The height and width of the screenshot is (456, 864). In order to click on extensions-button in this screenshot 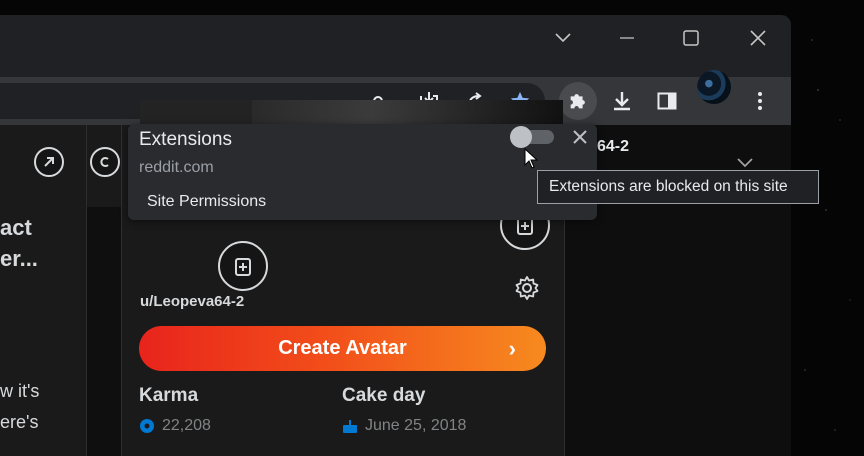, I will do `click(578, 101)`.